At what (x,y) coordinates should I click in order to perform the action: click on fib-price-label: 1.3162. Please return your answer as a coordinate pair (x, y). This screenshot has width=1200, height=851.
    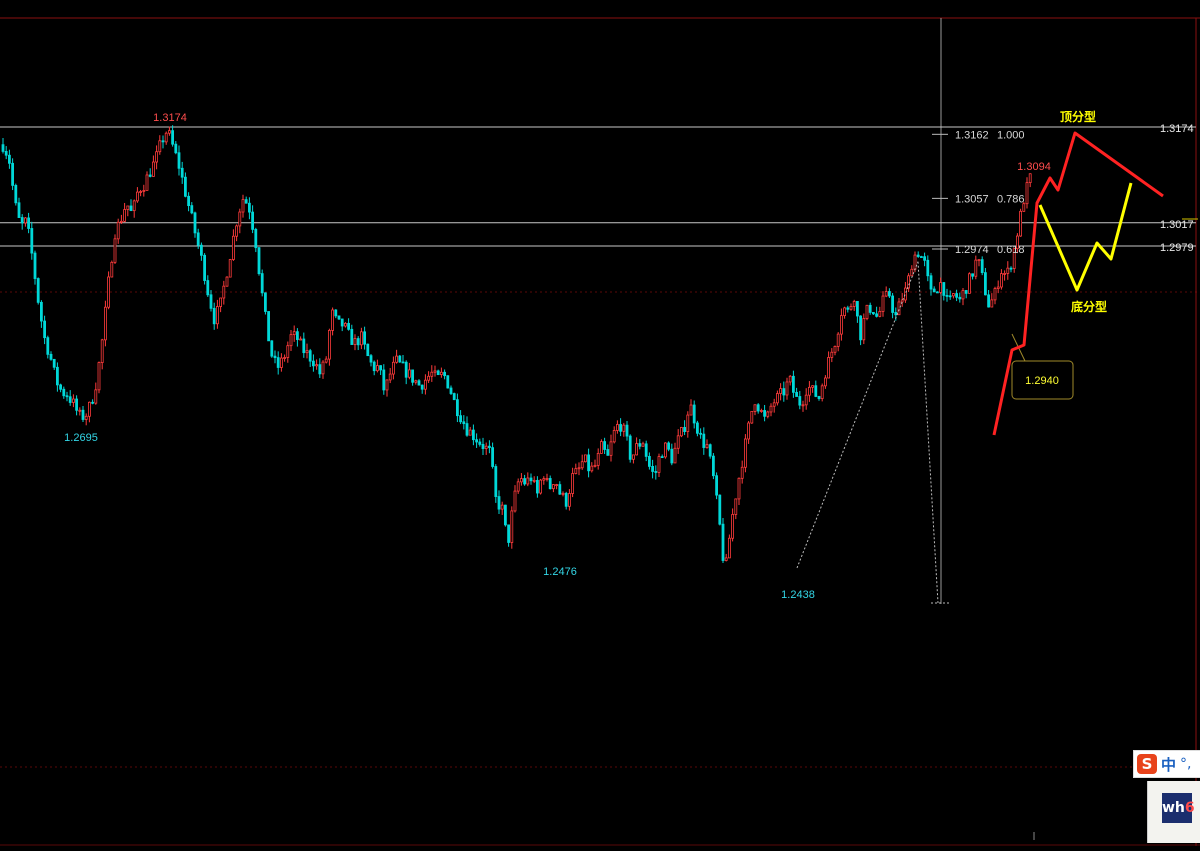
    Looking at the image, I should click on (972, 135).